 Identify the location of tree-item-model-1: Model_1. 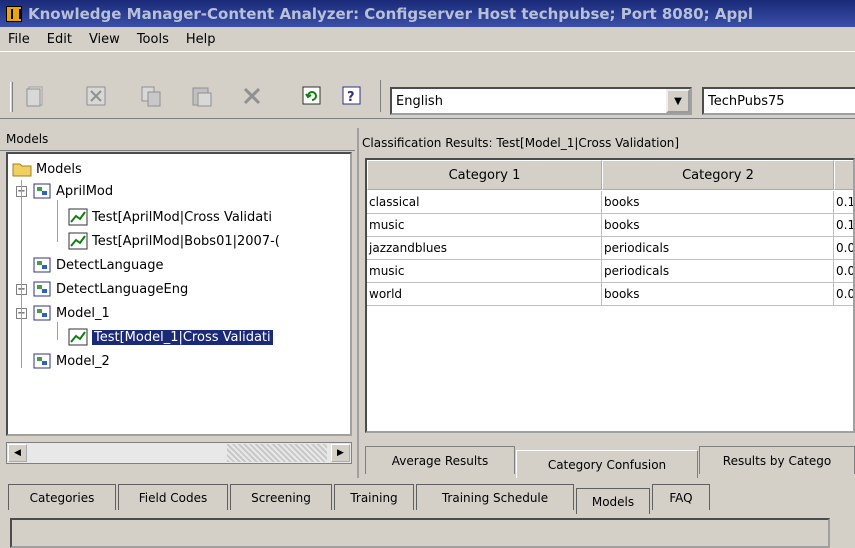
(71, 313).